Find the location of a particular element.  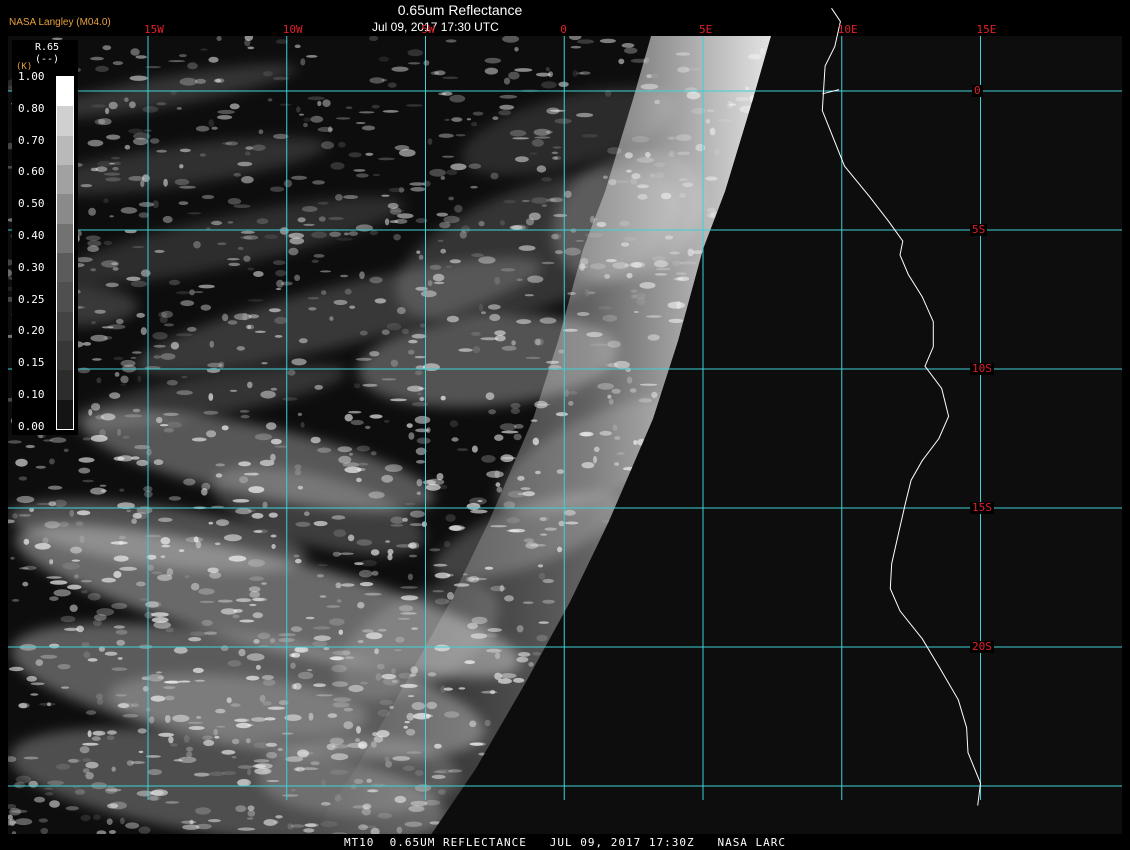

legend-tick-label: 0.30 is located at coordinates (31, 267).